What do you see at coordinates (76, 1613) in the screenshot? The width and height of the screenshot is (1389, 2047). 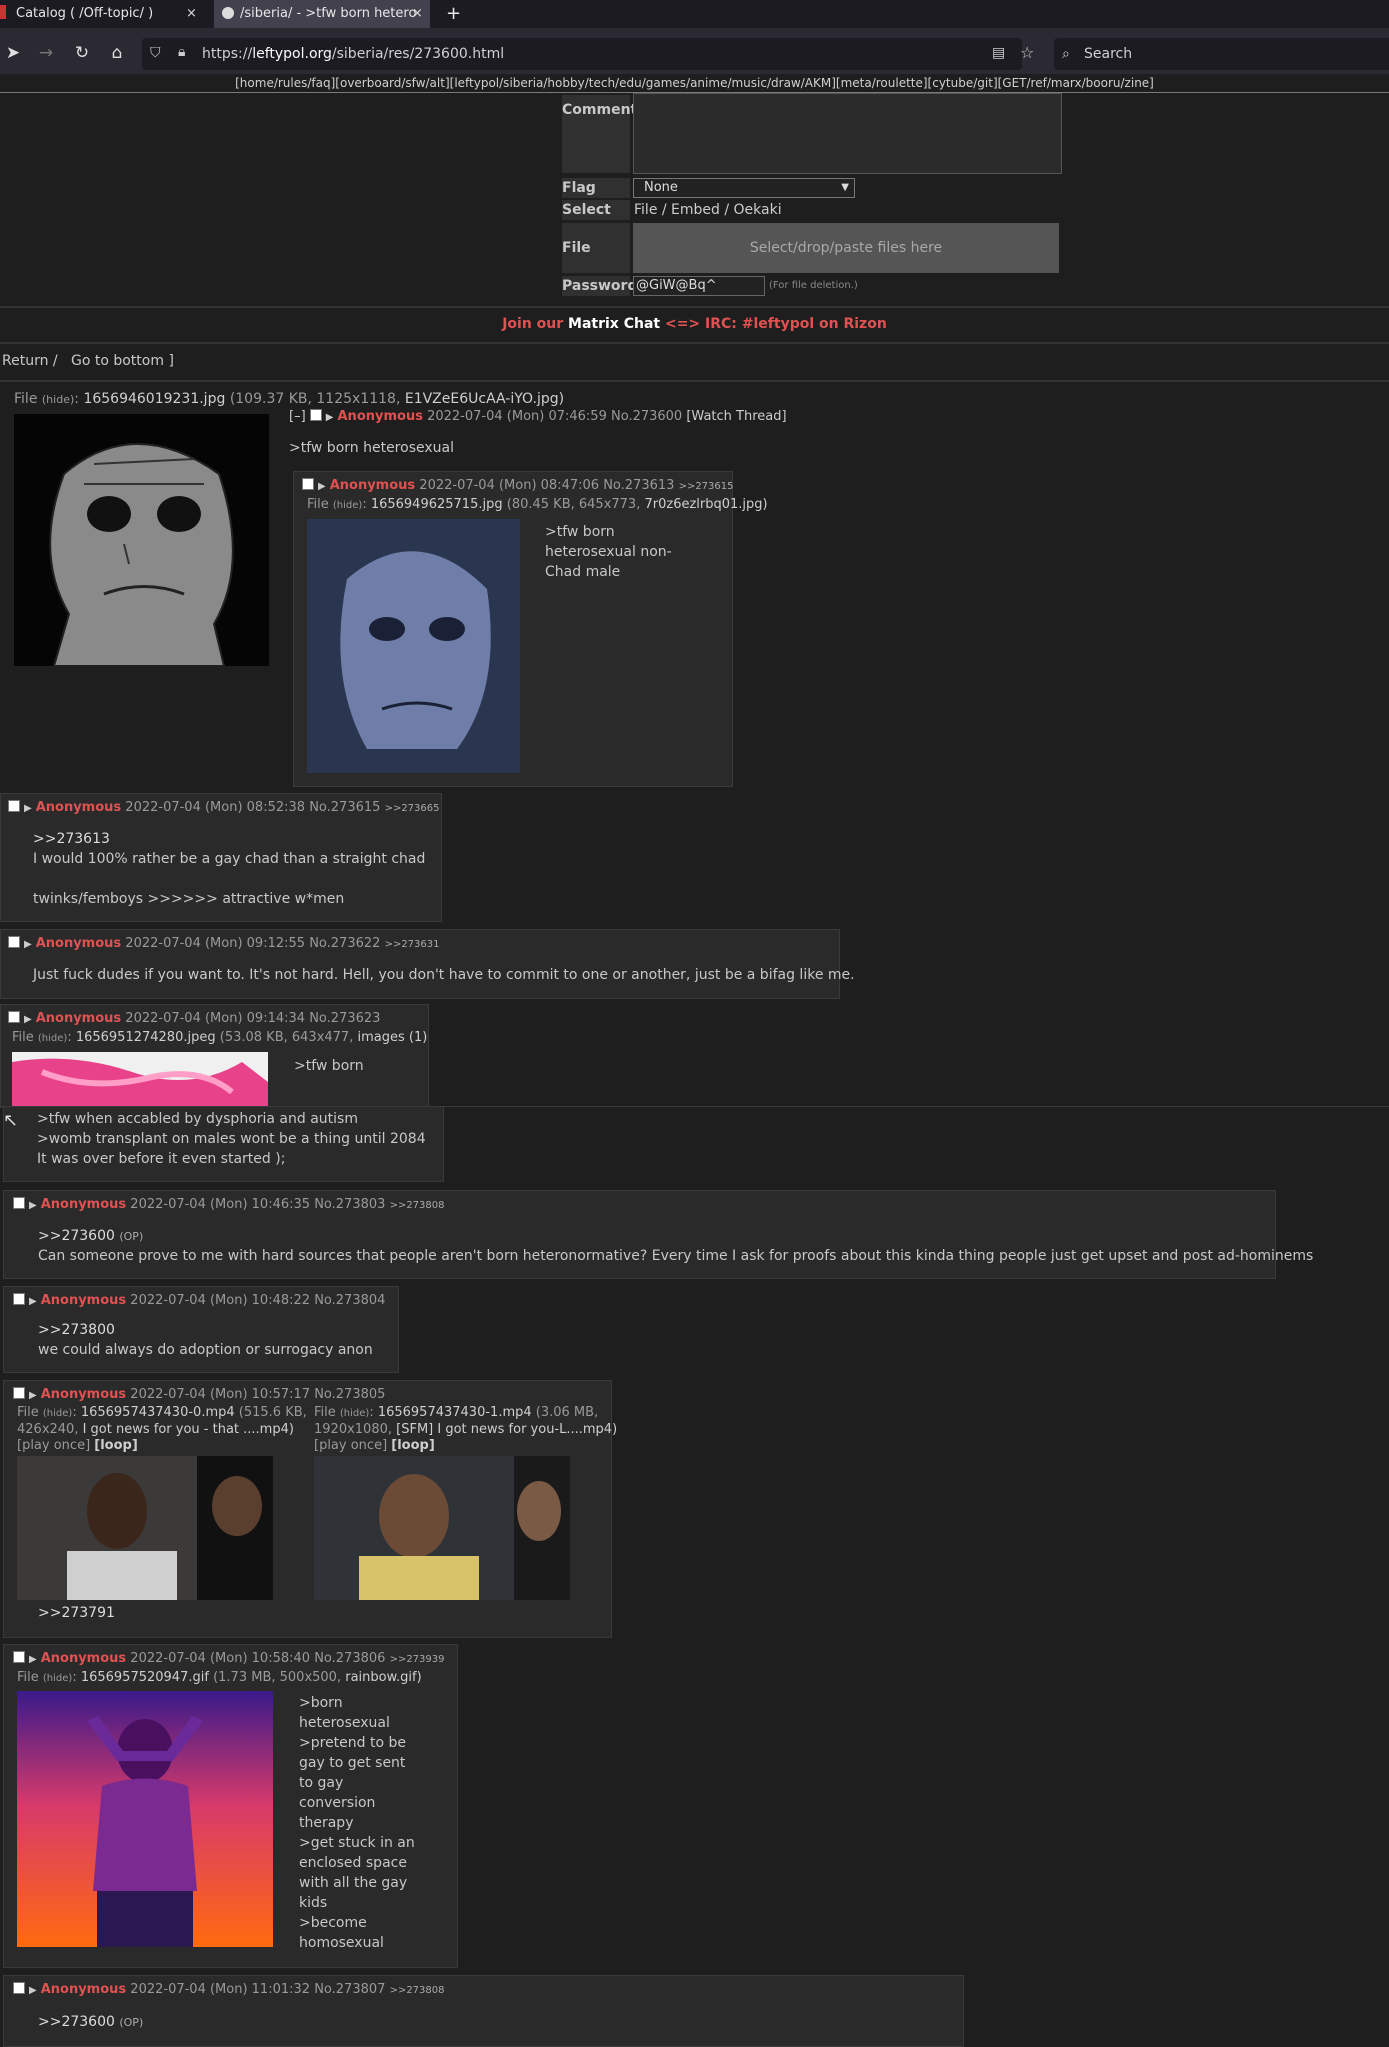 I see `quote-link: >>273791` at bounding box center [76, 1613].